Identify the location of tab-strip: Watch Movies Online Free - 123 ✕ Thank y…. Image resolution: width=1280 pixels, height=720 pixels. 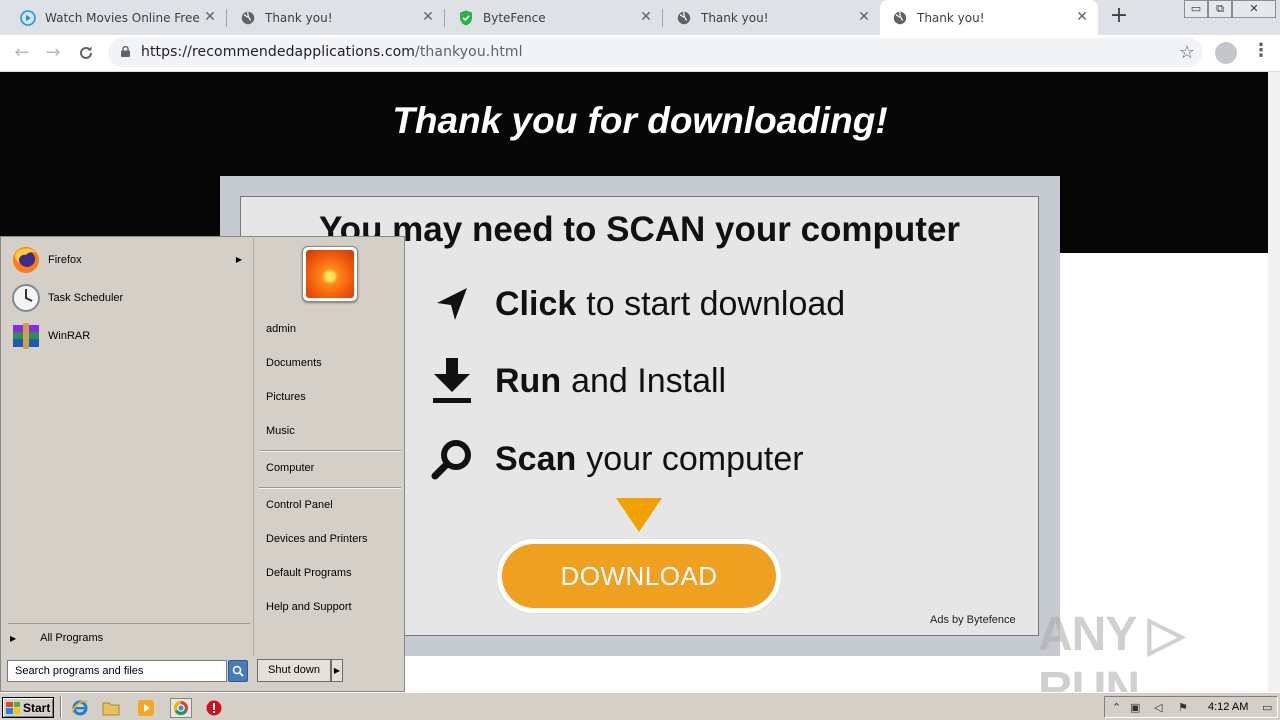
(640, 17).